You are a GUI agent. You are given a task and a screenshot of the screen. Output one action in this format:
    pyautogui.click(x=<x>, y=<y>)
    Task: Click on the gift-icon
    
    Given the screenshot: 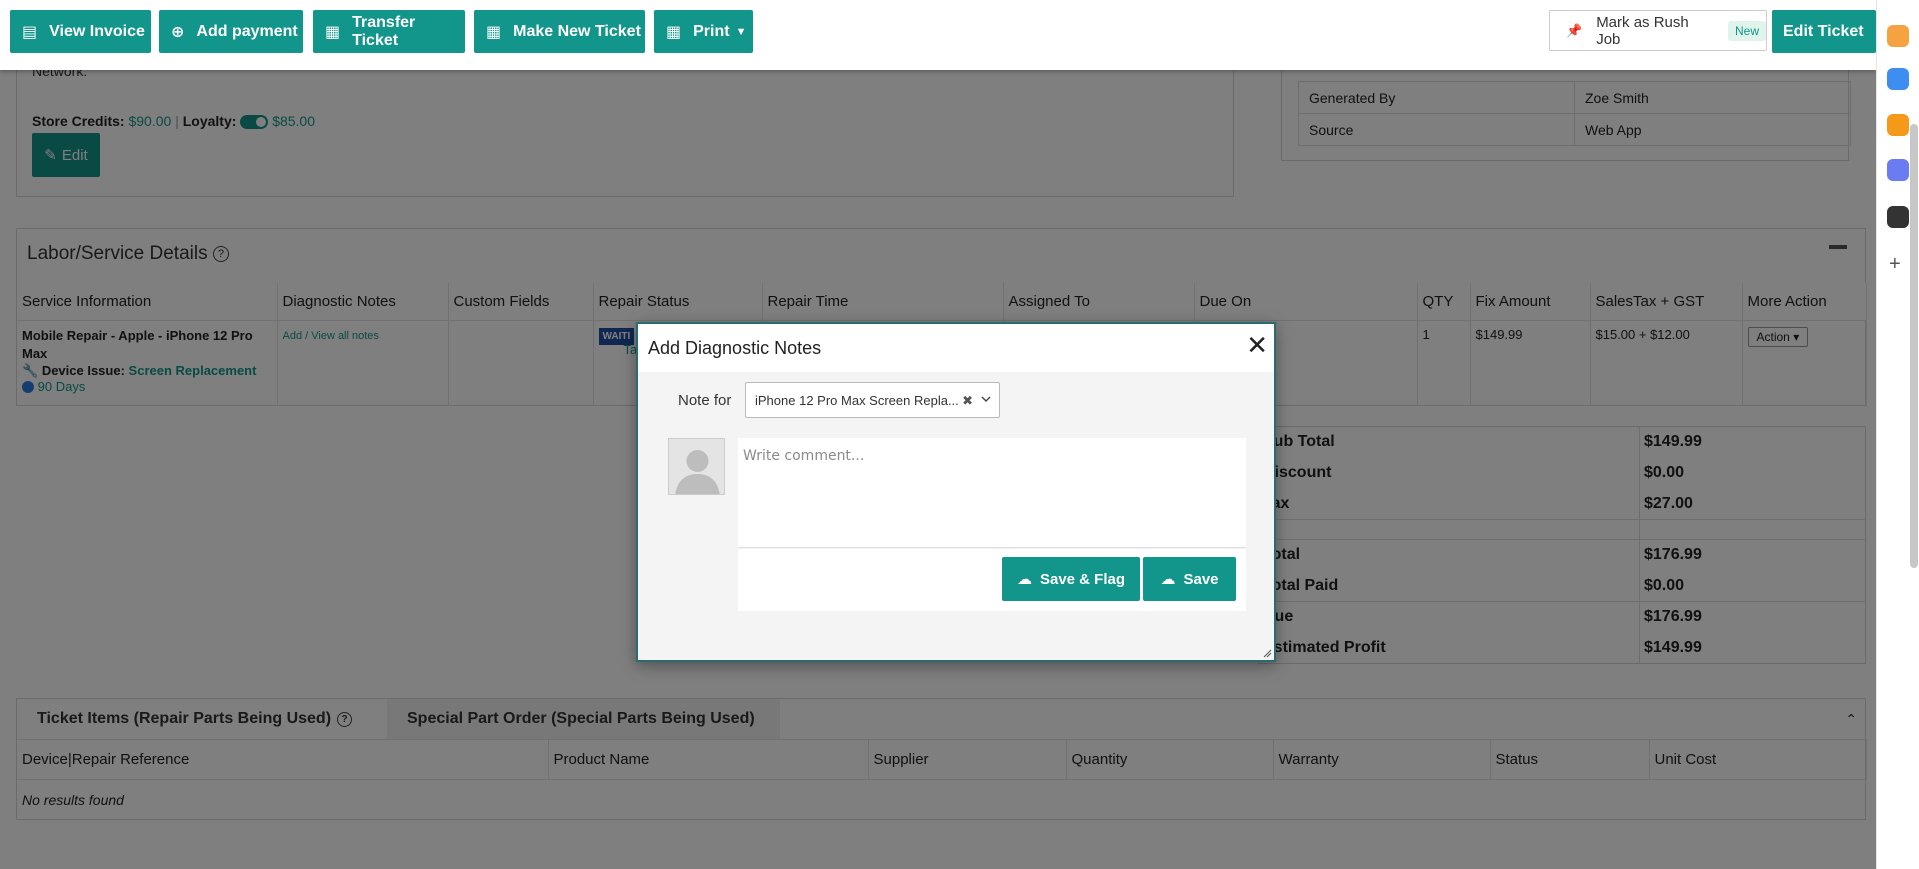 What is the action you would take?
    pyautogui.click(x=1898, y=36)
    